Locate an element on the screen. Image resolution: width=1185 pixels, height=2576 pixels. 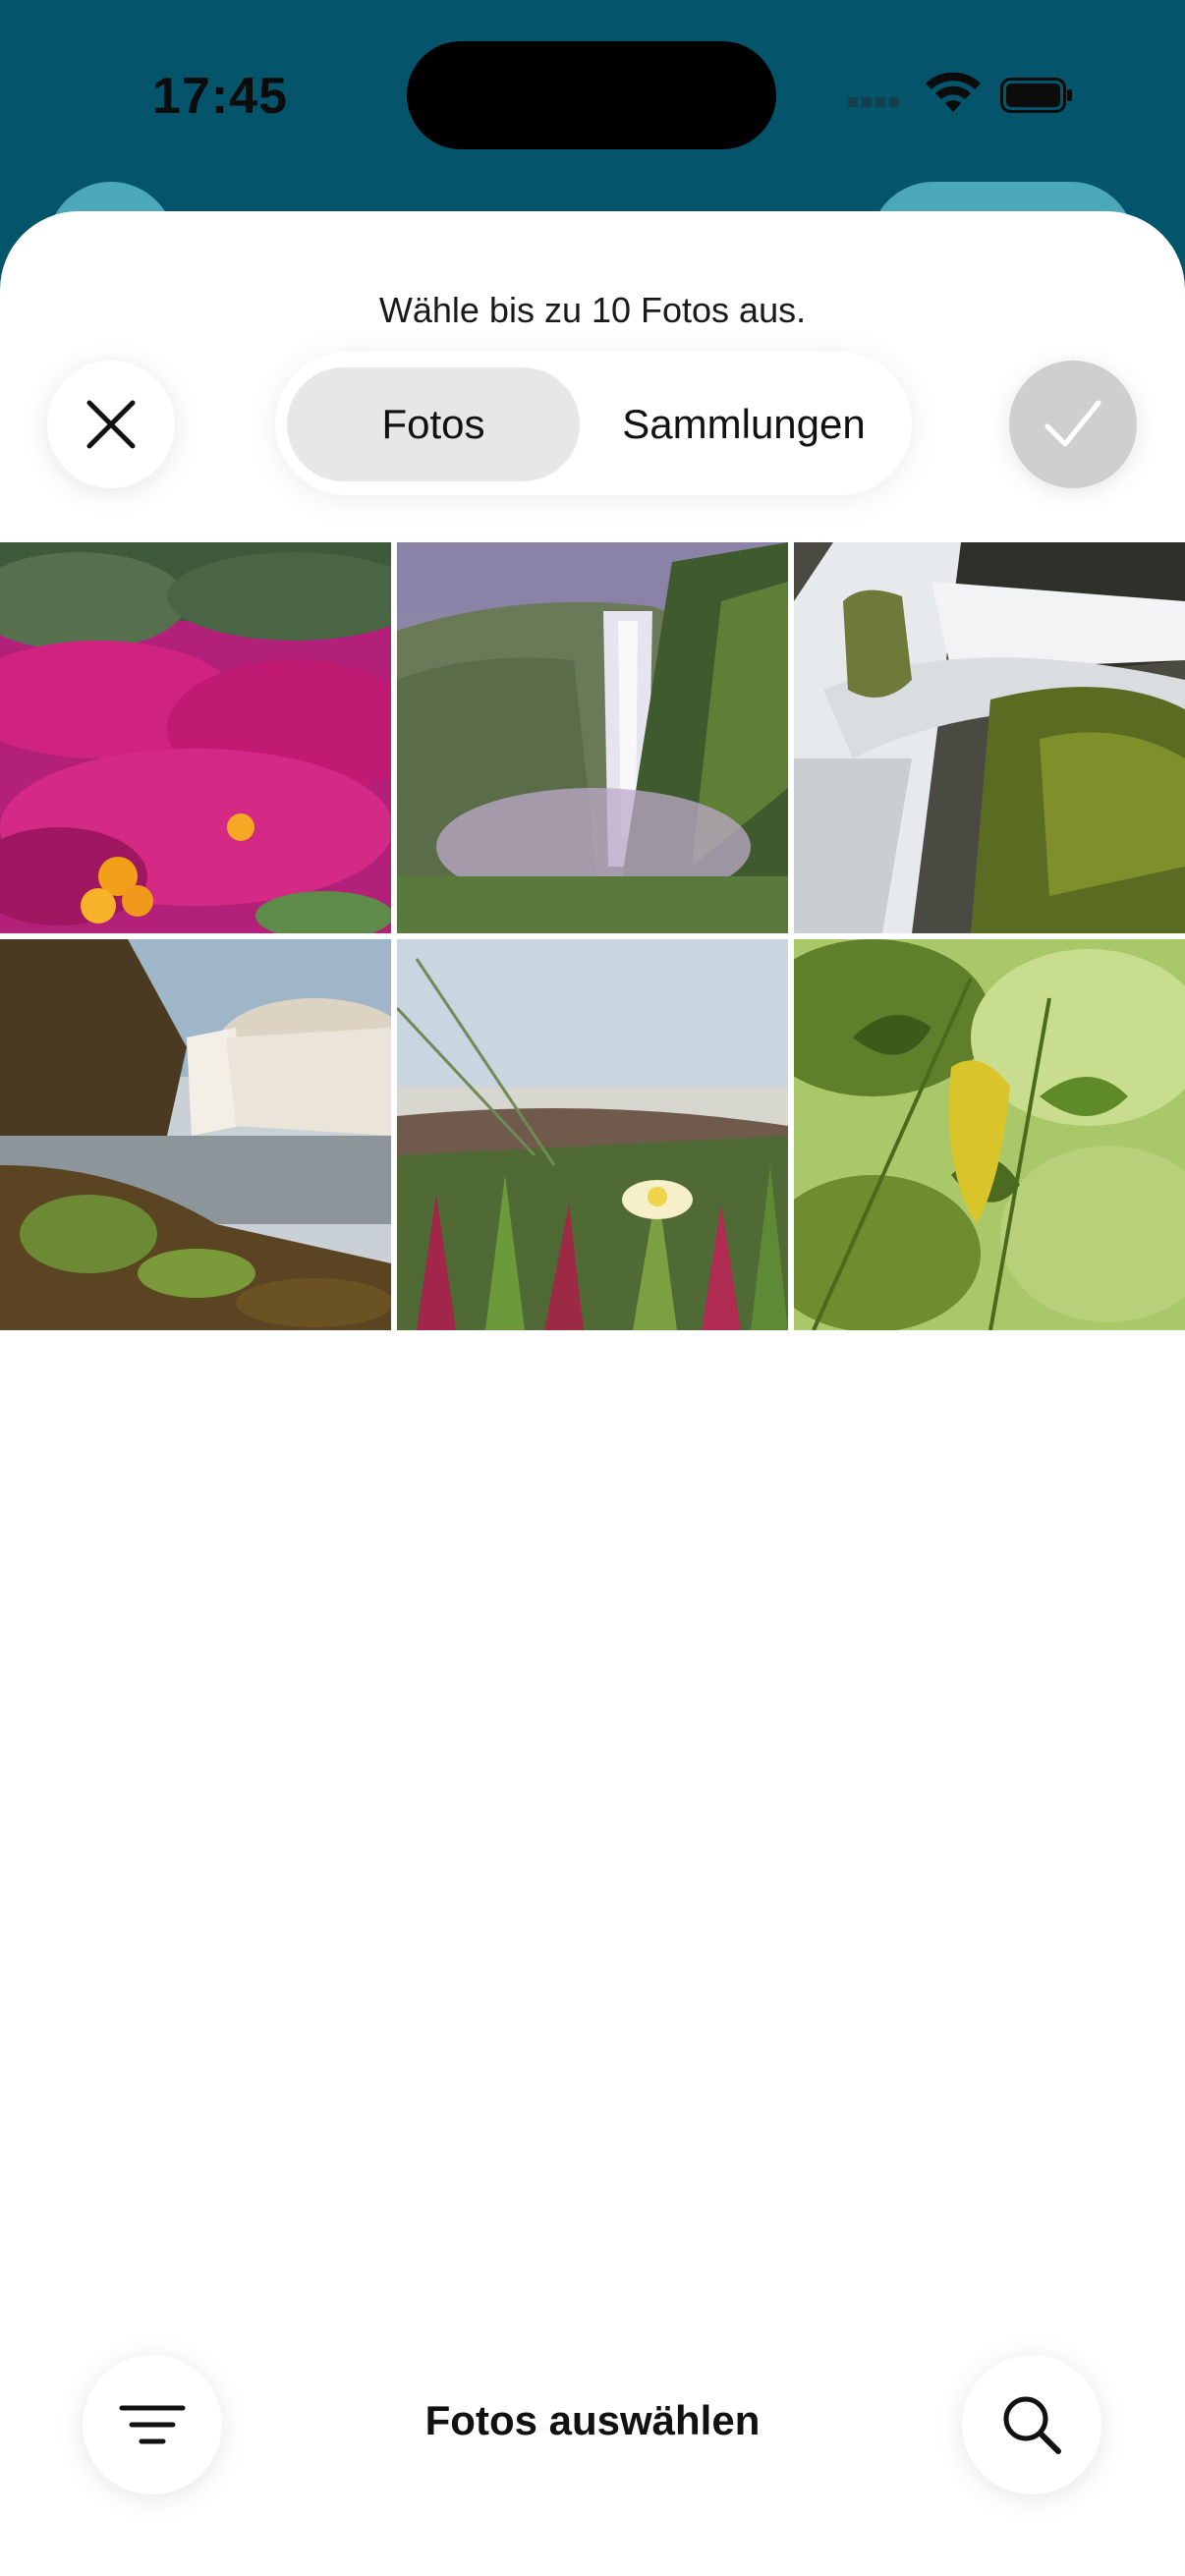
confirm-button is located at coordinates (1073, 424).